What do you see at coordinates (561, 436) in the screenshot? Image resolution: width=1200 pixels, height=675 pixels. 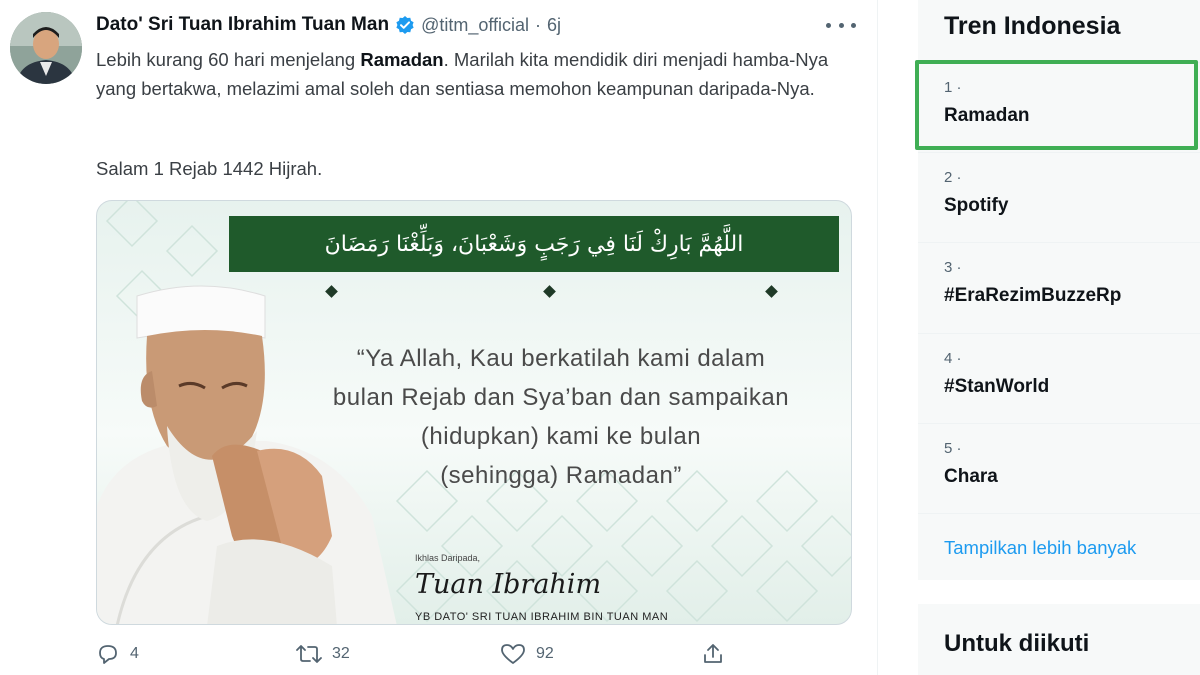 I see `quote-line: (hidupkan) kami ke bulan` at bounding box center [561, 436].